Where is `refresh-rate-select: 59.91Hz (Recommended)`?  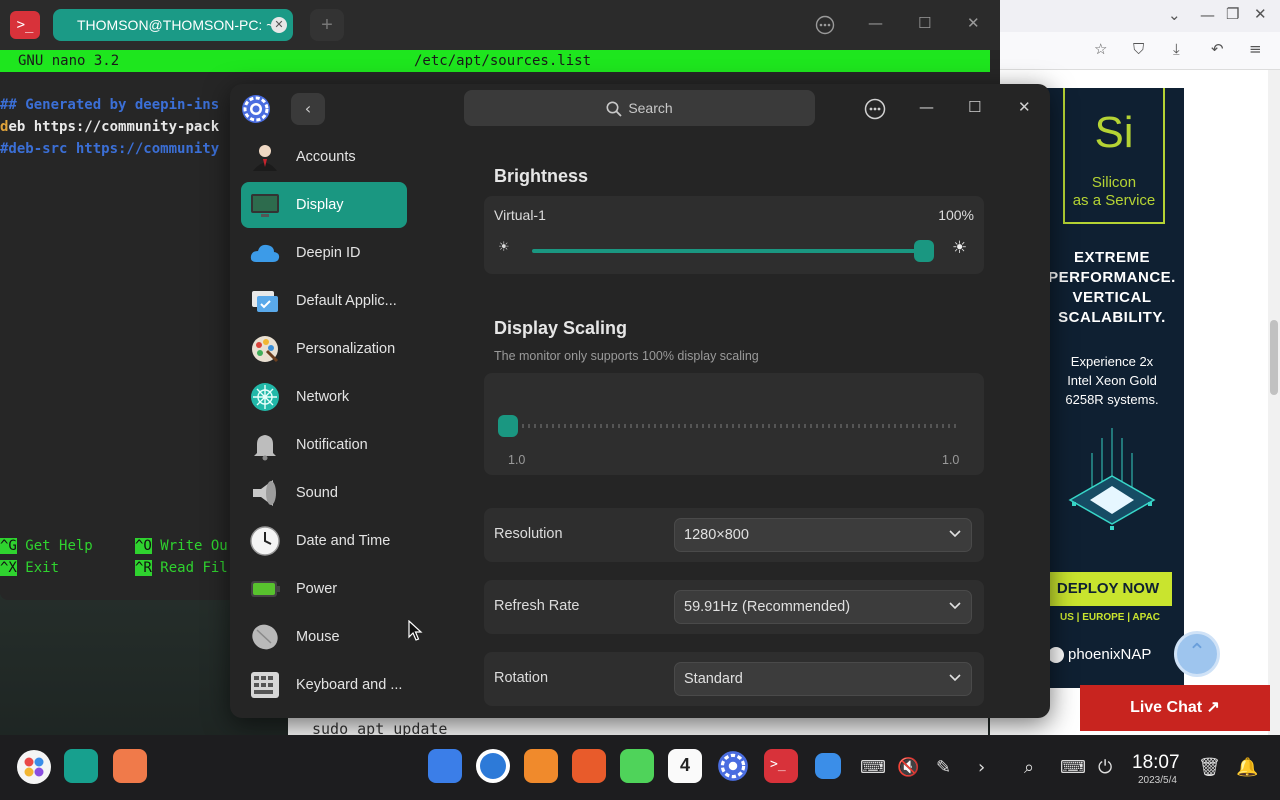 refresh-rate-select: 59.91Hz (Recommended) is located at coordinates (823, 607).